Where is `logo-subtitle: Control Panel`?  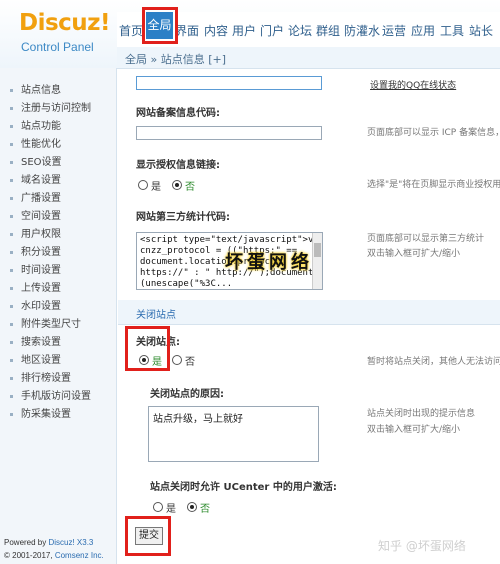 logo-subtitle: Control Panel is located at coordinates (57, 47).